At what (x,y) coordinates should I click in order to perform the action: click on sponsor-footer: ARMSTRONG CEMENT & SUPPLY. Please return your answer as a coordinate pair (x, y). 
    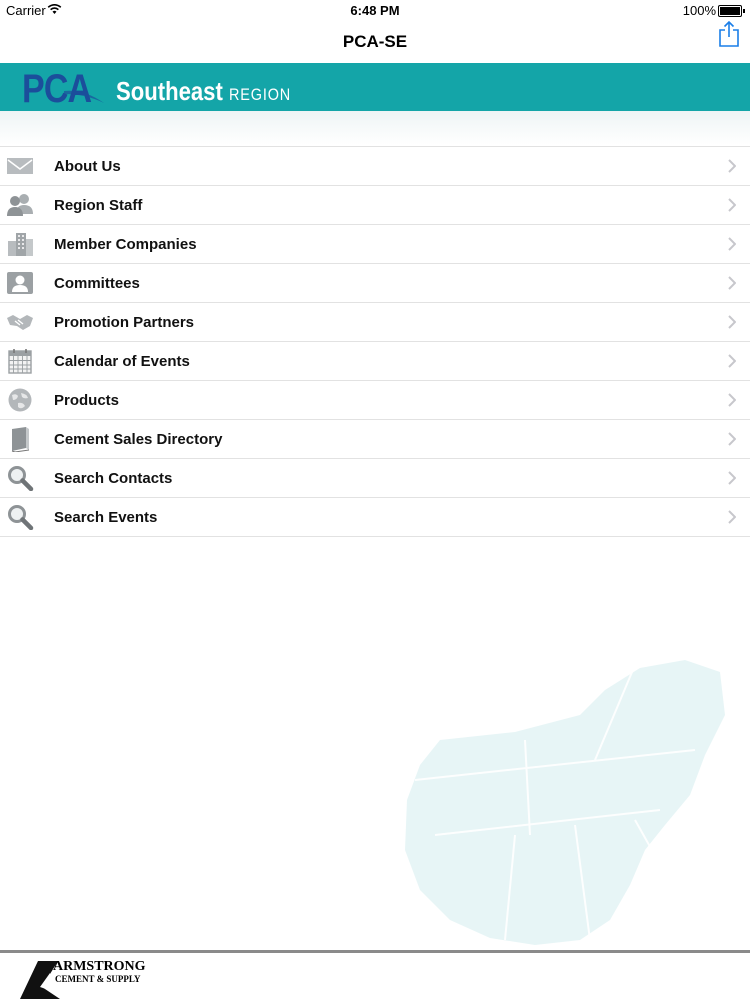
    Looking at the image, I should click on (375, 976).